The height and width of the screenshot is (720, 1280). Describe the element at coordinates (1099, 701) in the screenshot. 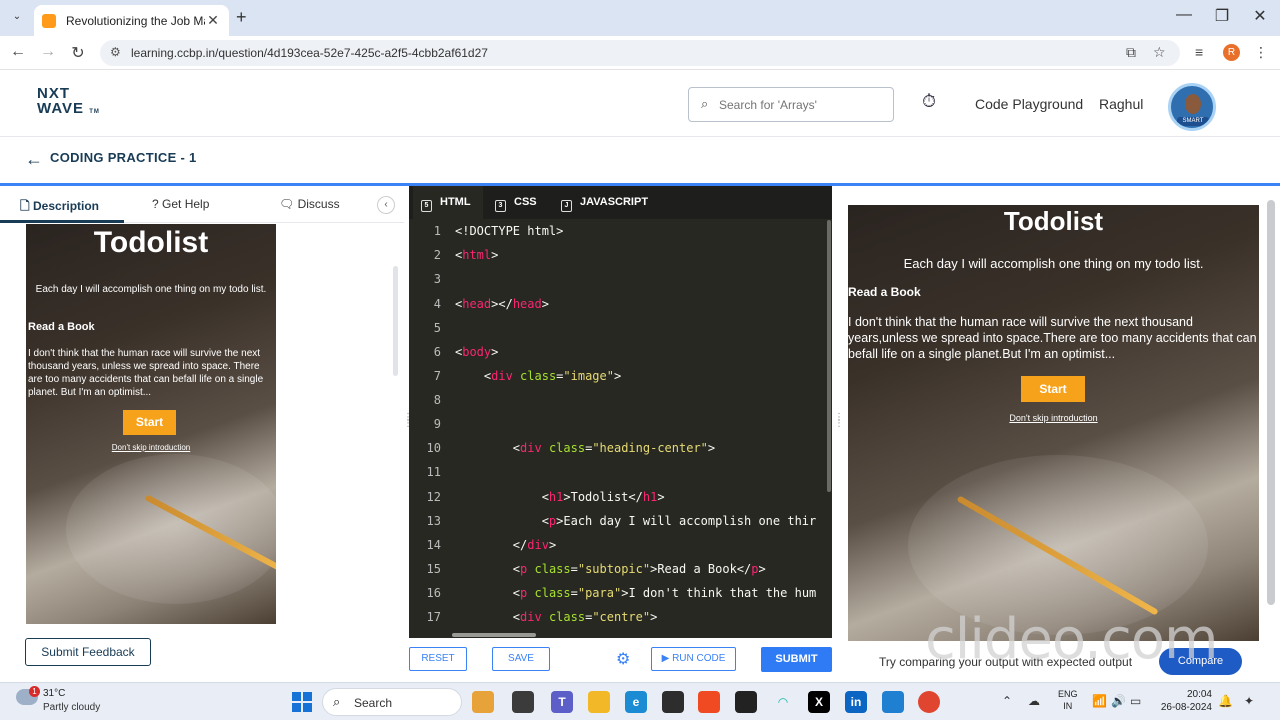

I see `wifi-icon: 📶` at that location.